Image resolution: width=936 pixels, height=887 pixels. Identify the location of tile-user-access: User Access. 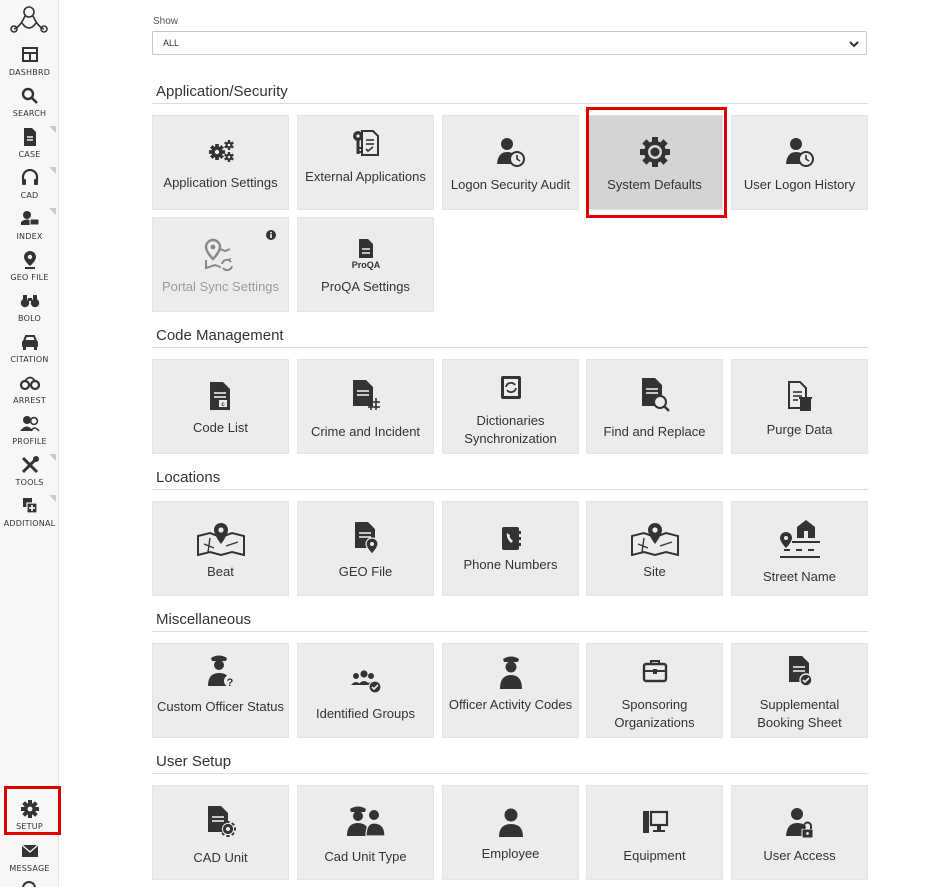
(799, 832).